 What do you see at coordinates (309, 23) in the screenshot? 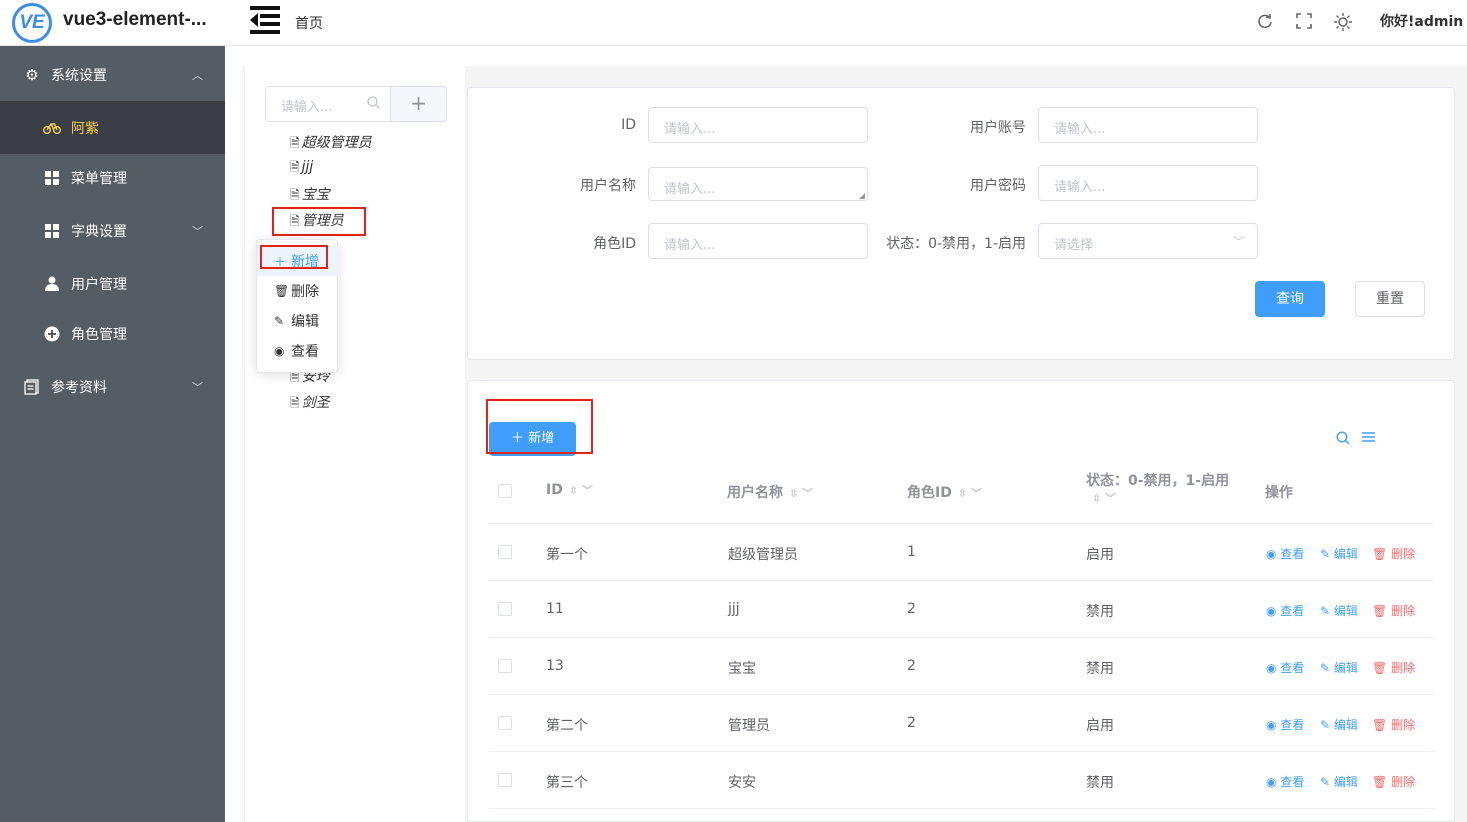
I see `breadcrumb-home: 首页` at bounding box center [309, 23].